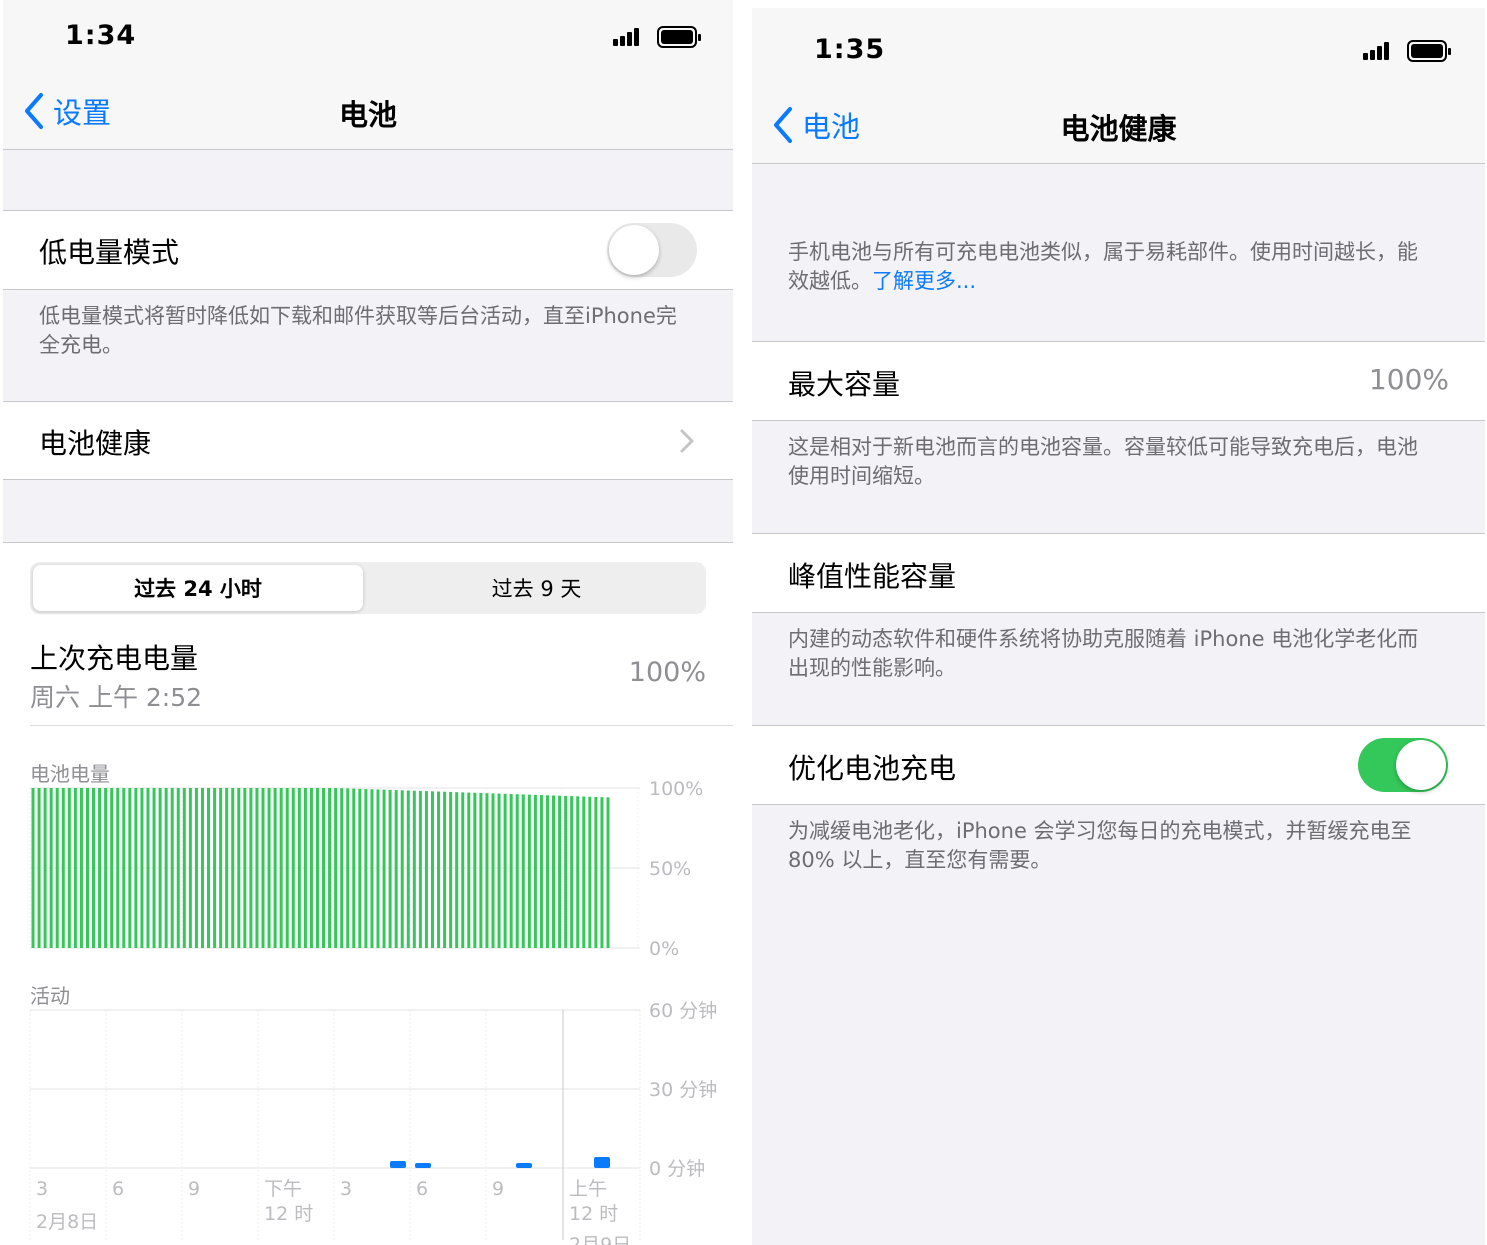 Image resolution: width=1487 pixels, height=1245 pixels. What do you see at coordinates (850, 49) in the screenshot?
I see `status-time: 1:35` at bounding box center [850, 49].